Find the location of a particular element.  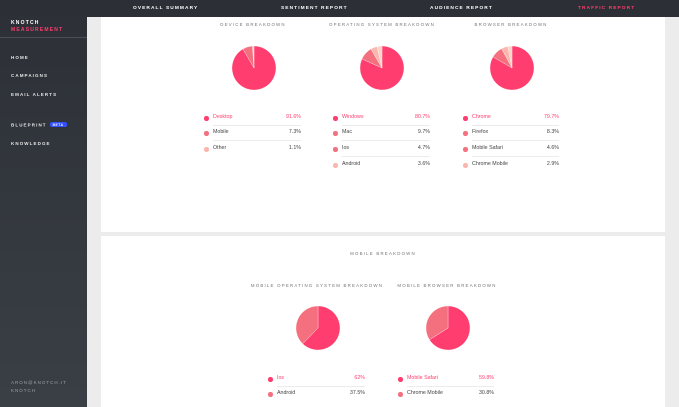

mobile-os-pie-chart is located at coordinates (318, 328).